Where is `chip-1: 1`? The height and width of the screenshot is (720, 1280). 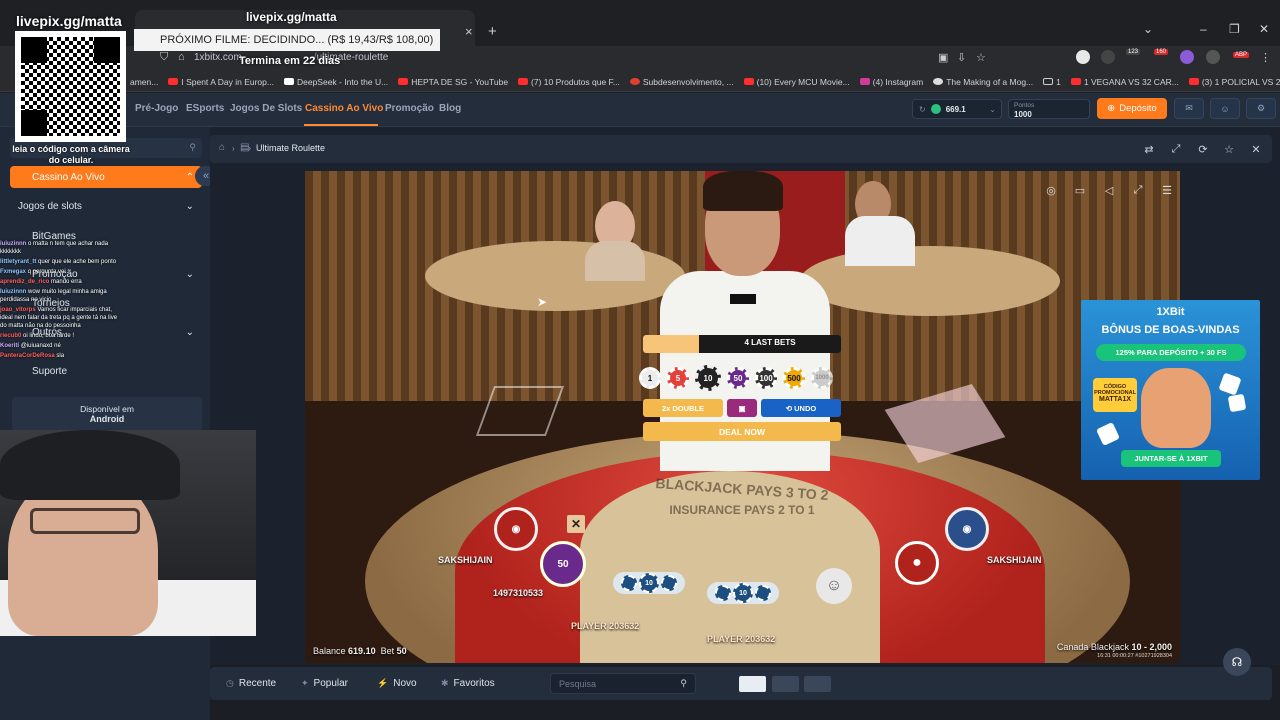
chip-1: 1 is located at coordinates (650, 378).